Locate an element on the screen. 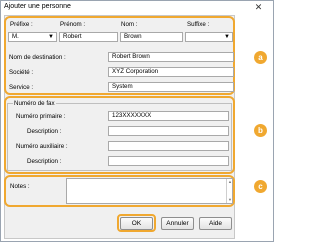 This screenshot has height=242, width=320. scroll-up-icon: ▲ is located at coordinates (230, 181).